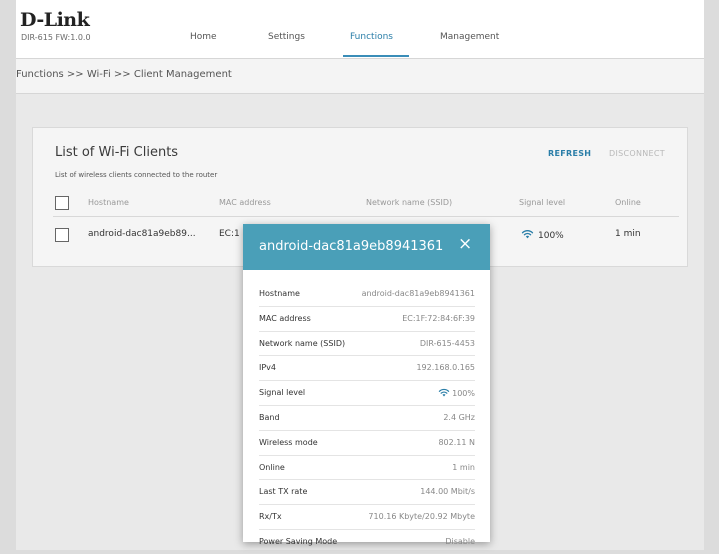 Image resolution: width=719 pixels, height=554 pixels. Describe the element at coordinates (637, 153) in the screenshot. I see `disconnect-button: DISCONNECT` at that location.